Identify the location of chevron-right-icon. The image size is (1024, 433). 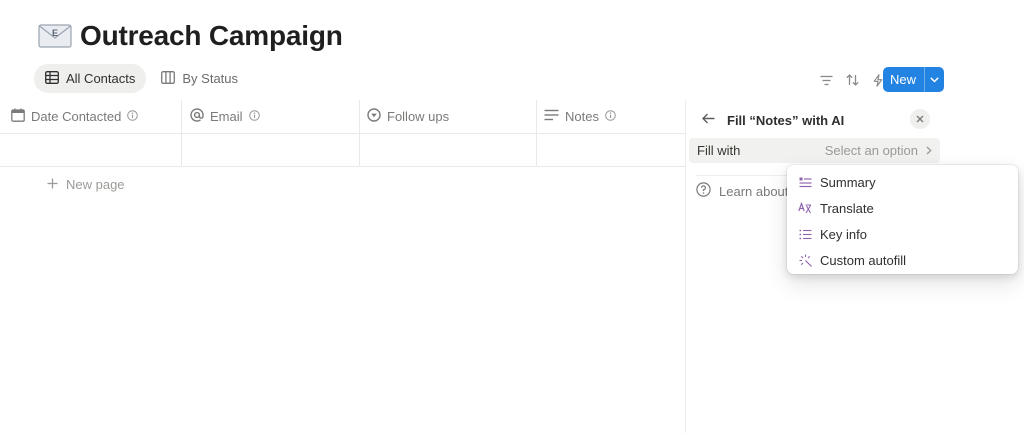
(929, 150).